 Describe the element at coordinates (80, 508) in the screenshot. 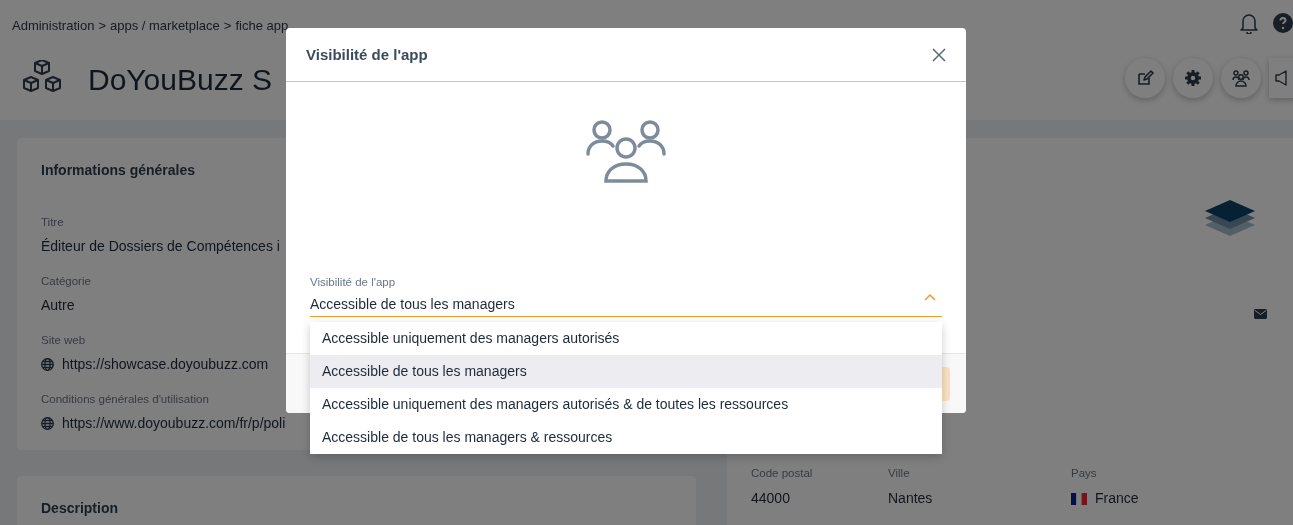

I see `card-title: Description` at that location.